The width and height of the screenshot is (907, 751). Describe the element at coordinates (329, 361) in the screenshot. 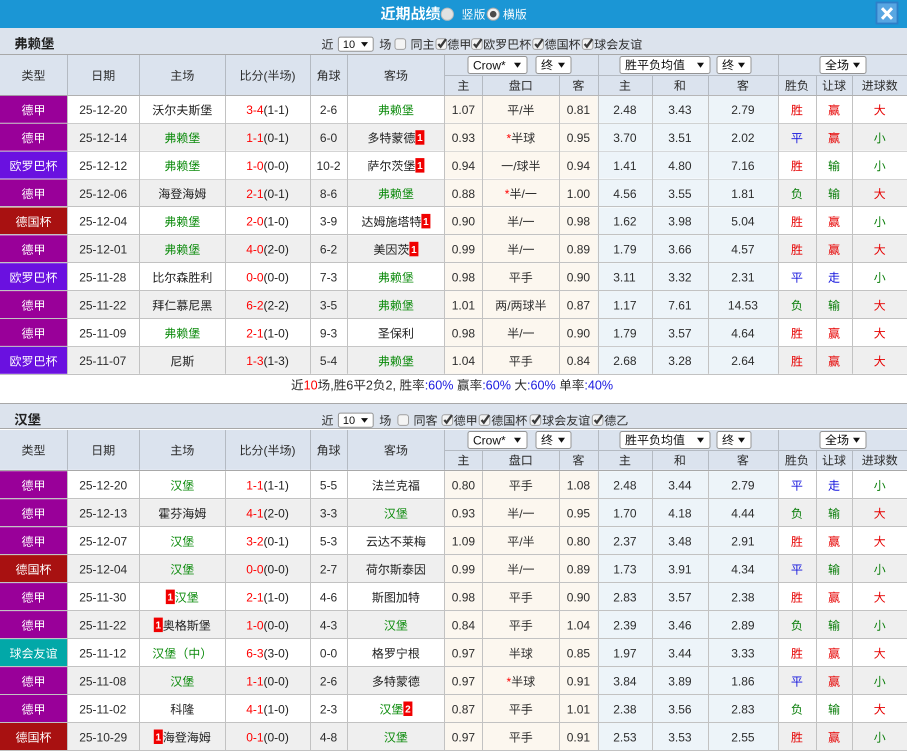

I see `svg-text: 5-4` at that location.